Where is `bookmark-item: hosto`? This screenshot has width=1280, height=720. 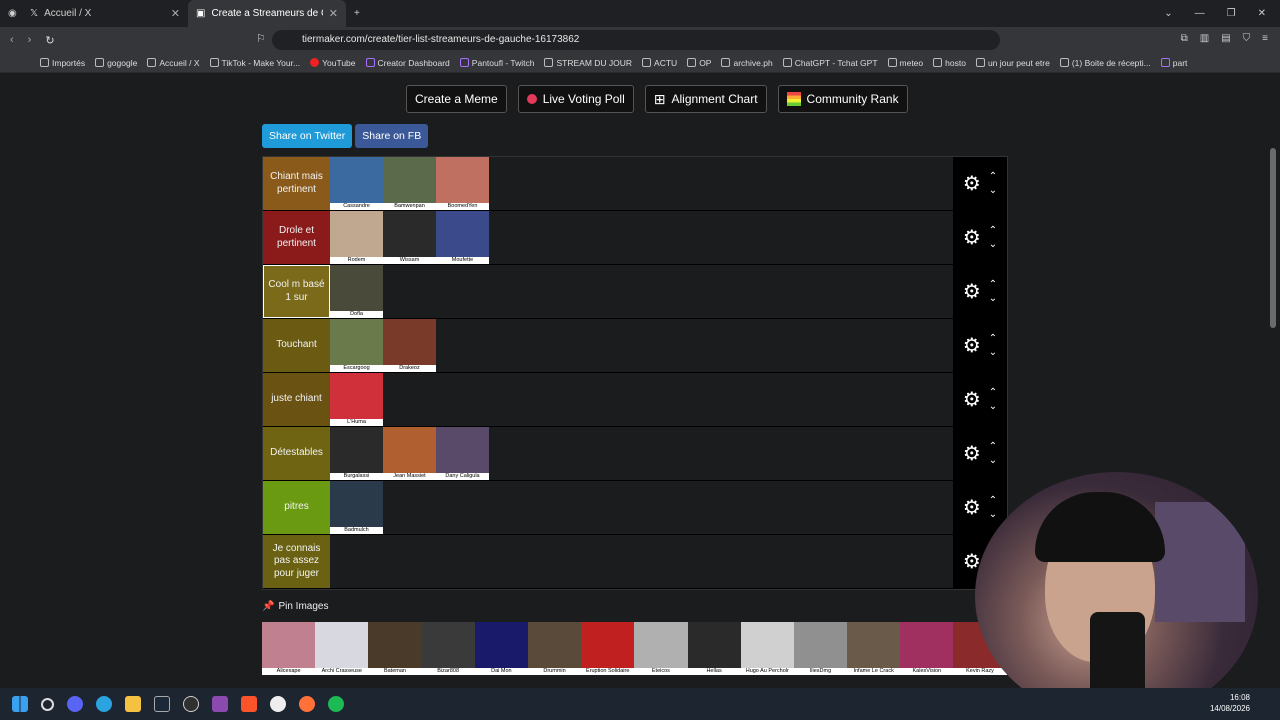
bookmark-item: hosto is located at coordinates (949, 63).